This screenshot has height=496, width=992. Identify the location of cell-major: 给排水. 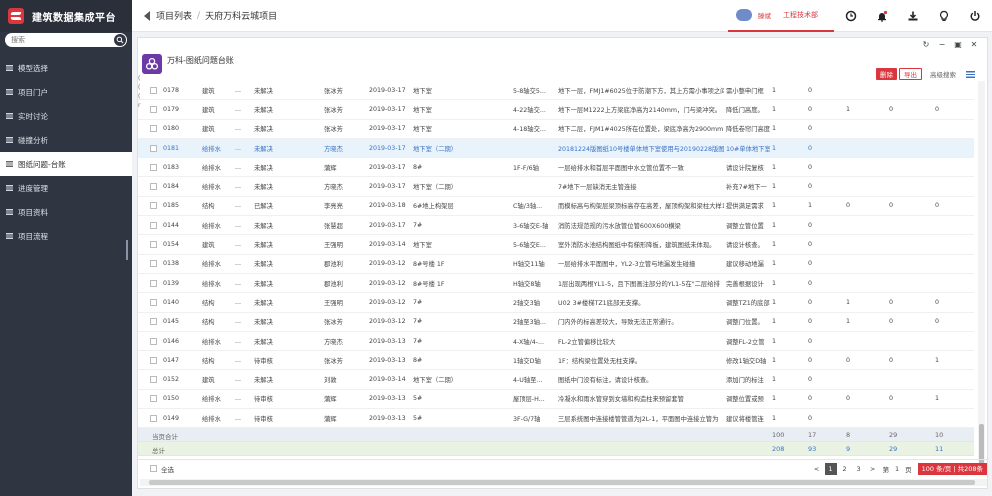
(211, 226).